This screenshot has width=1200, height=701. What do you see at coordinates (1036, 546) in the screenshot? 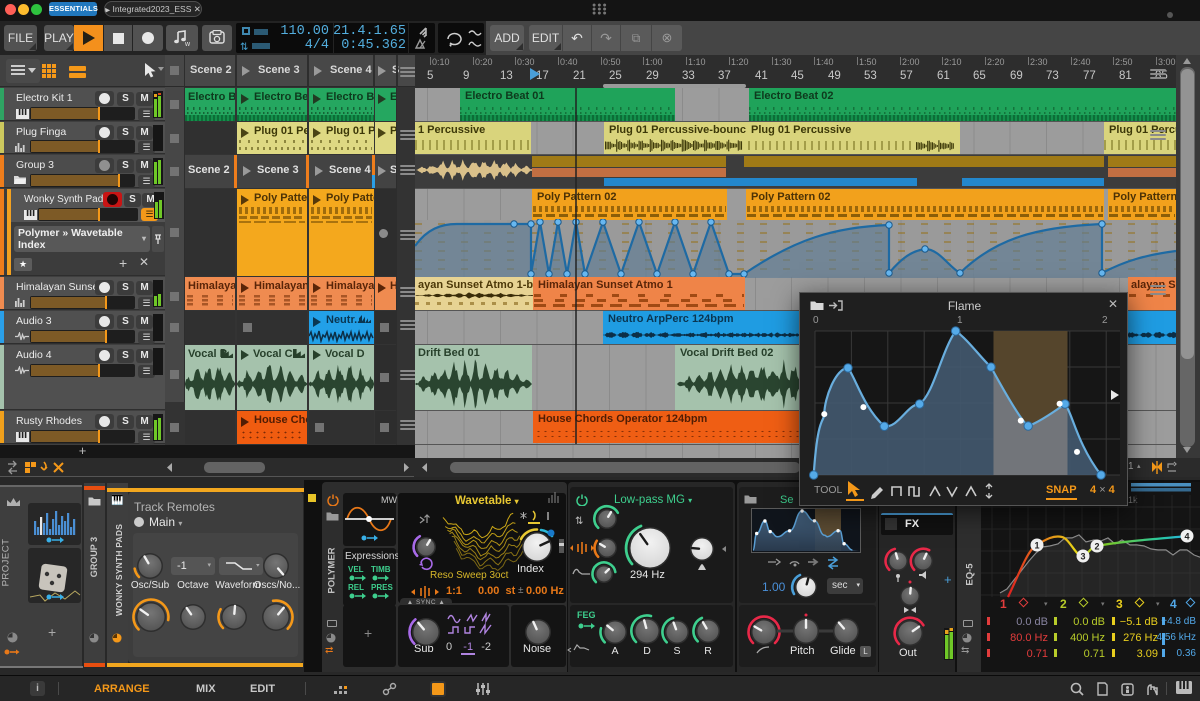
I see `svg-text: 1` at bounding box center [1036, 546].